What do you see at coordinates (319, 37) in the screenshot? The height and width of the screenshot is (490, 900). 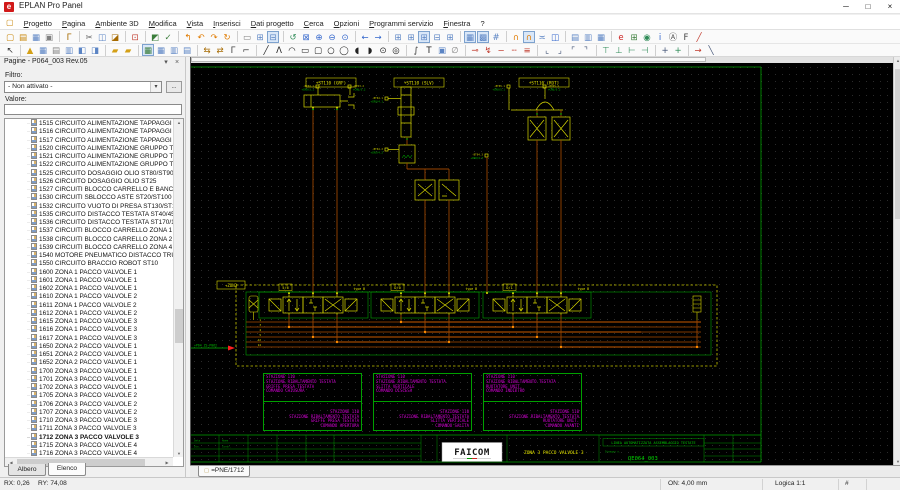 I see `zoom-in-icon: ⊕` at bounding box center [319, 37].